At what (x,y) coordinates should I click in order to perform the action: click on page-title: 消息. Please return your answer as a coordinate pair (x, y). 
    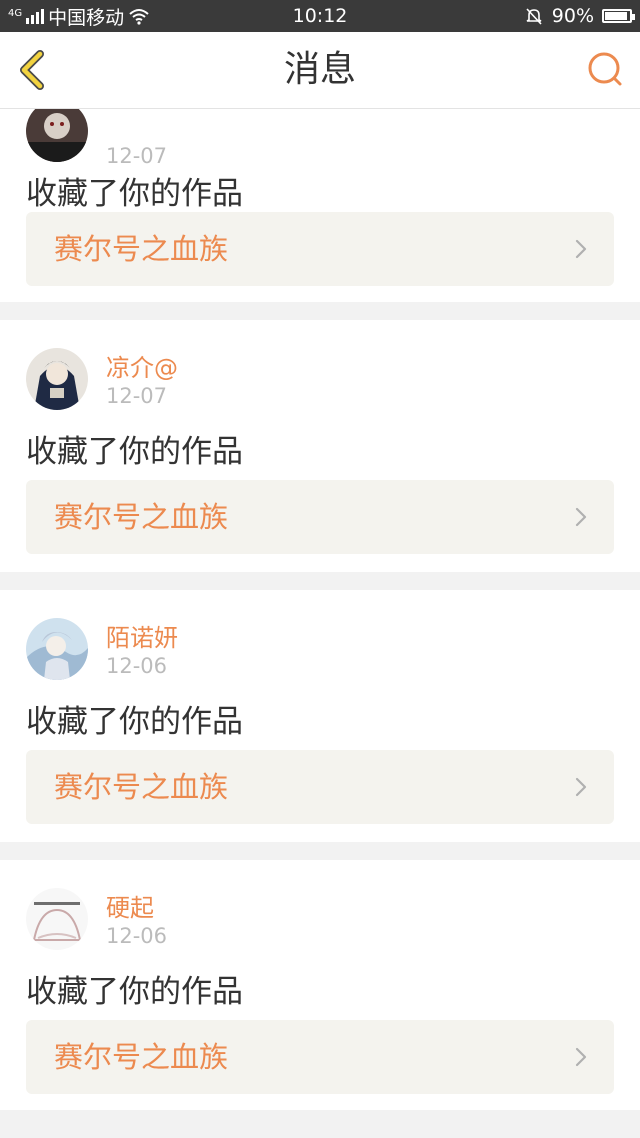
    Looking at the image, I should click on (319, 69).